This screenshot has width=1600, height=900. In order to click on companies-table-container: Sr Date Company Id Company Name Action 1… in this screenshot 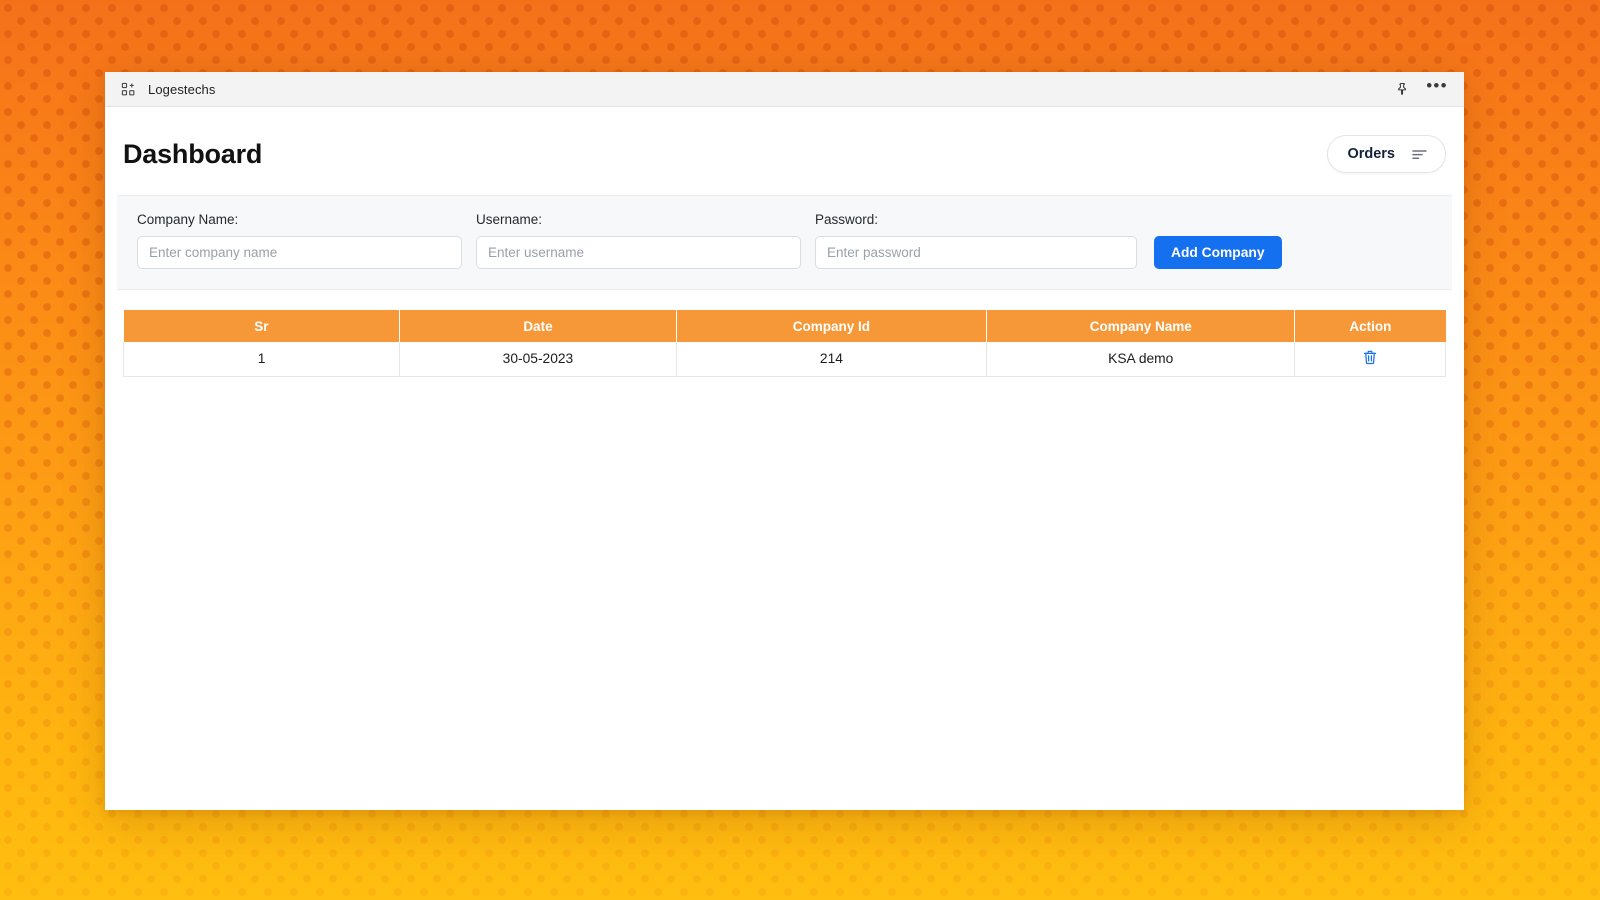, I will do `click(784, 333)`.